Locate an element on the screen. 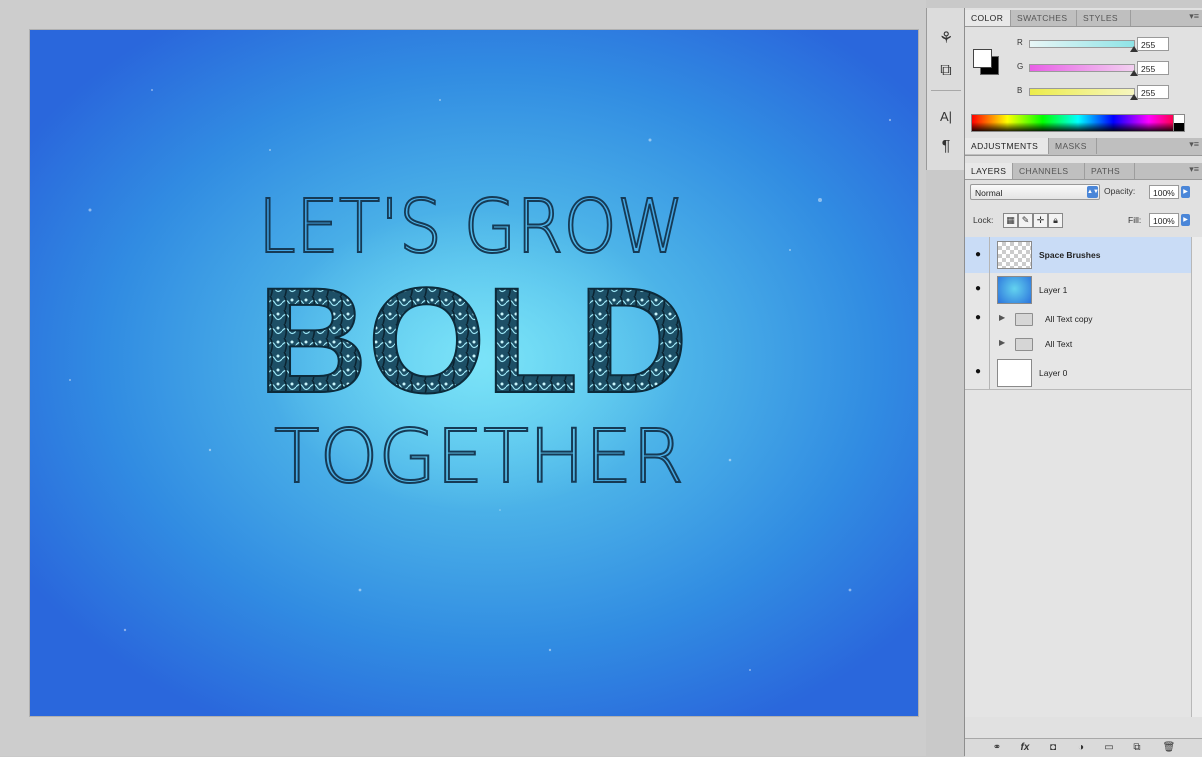  adjustments-panel-tabbar: ADJUSTMENTS MASKS ▾≡ is located at coordinates (1083, 147).